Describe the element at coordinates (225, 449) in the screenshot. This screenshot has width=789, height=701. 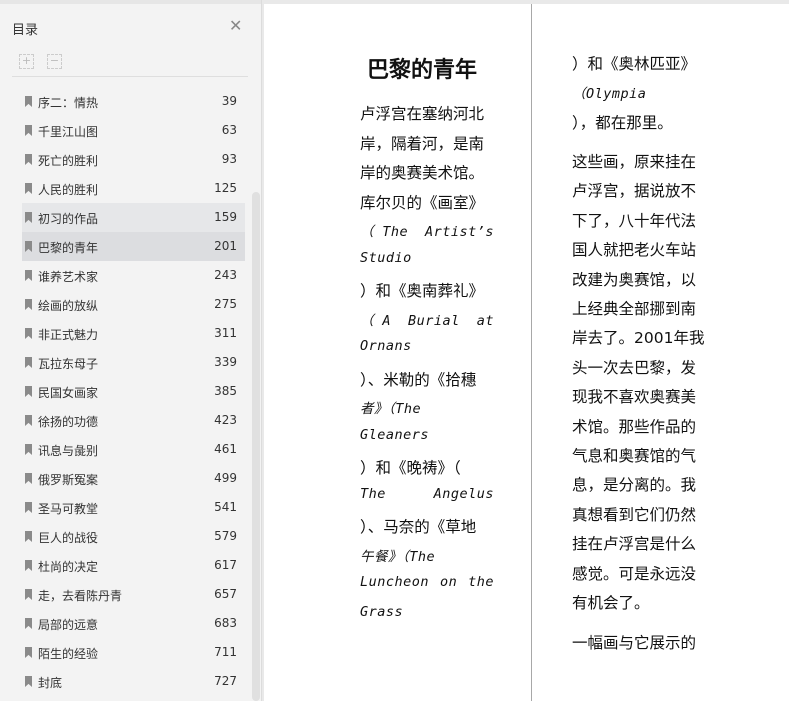
I see `toc-item-page: 461` at that location.